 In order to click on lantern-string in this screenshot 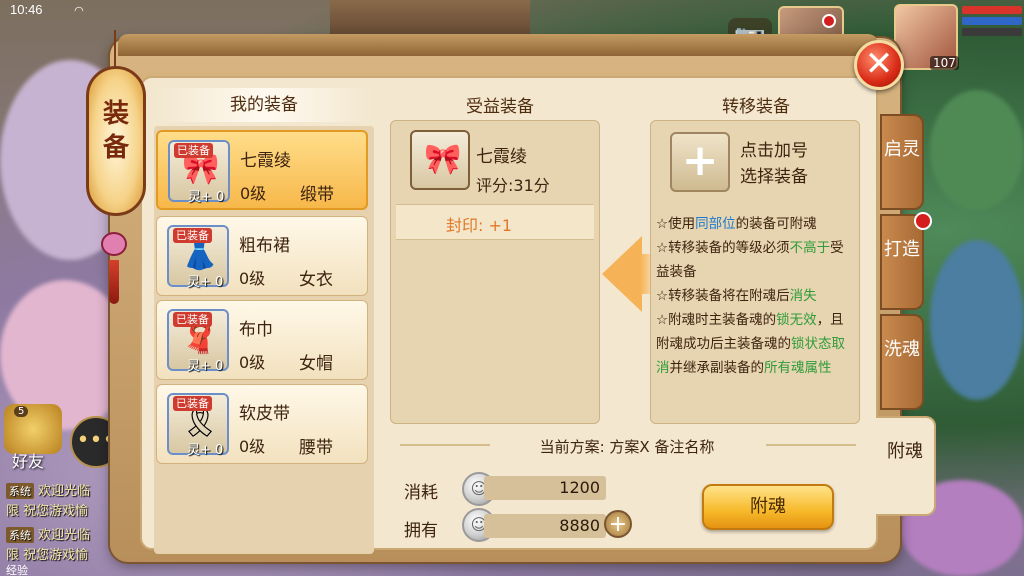, I will do `click(115, 50)`.